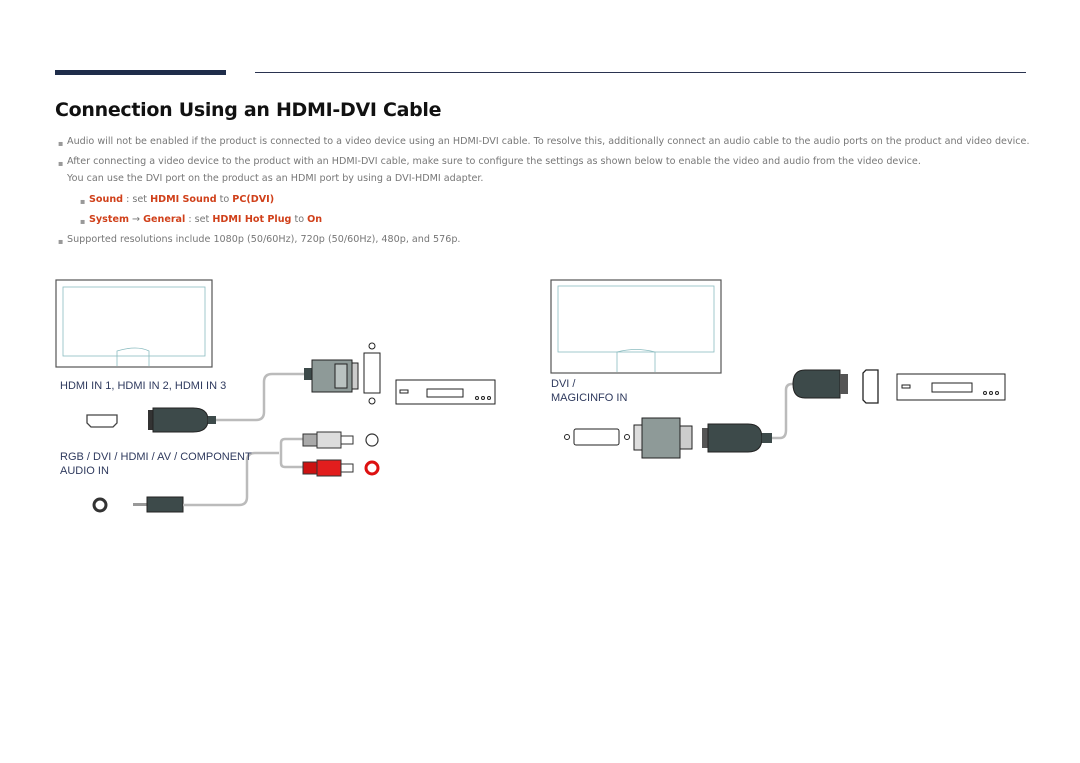 The height and width of the screenshot is (763, 1080). I want to click on audio-in-label-2: AUDIO IN, so click(84, 471).